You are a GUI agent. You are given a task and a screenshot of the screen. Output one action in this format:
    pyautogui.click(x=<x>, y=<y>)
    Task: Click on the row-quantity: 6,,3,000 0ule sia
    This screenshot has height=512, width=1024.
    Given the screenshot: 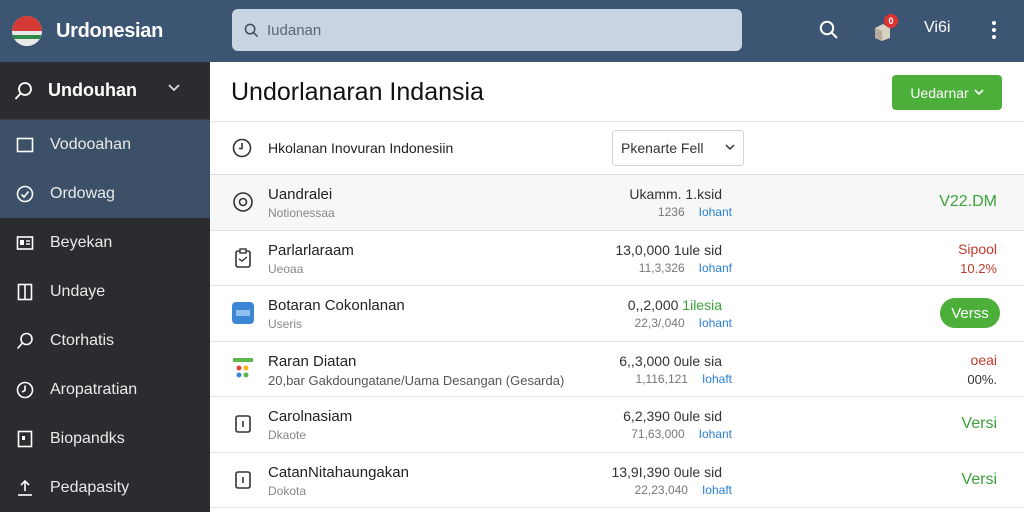 What is the action you would take?
    pyautogui.click(x=670, y=361)
    